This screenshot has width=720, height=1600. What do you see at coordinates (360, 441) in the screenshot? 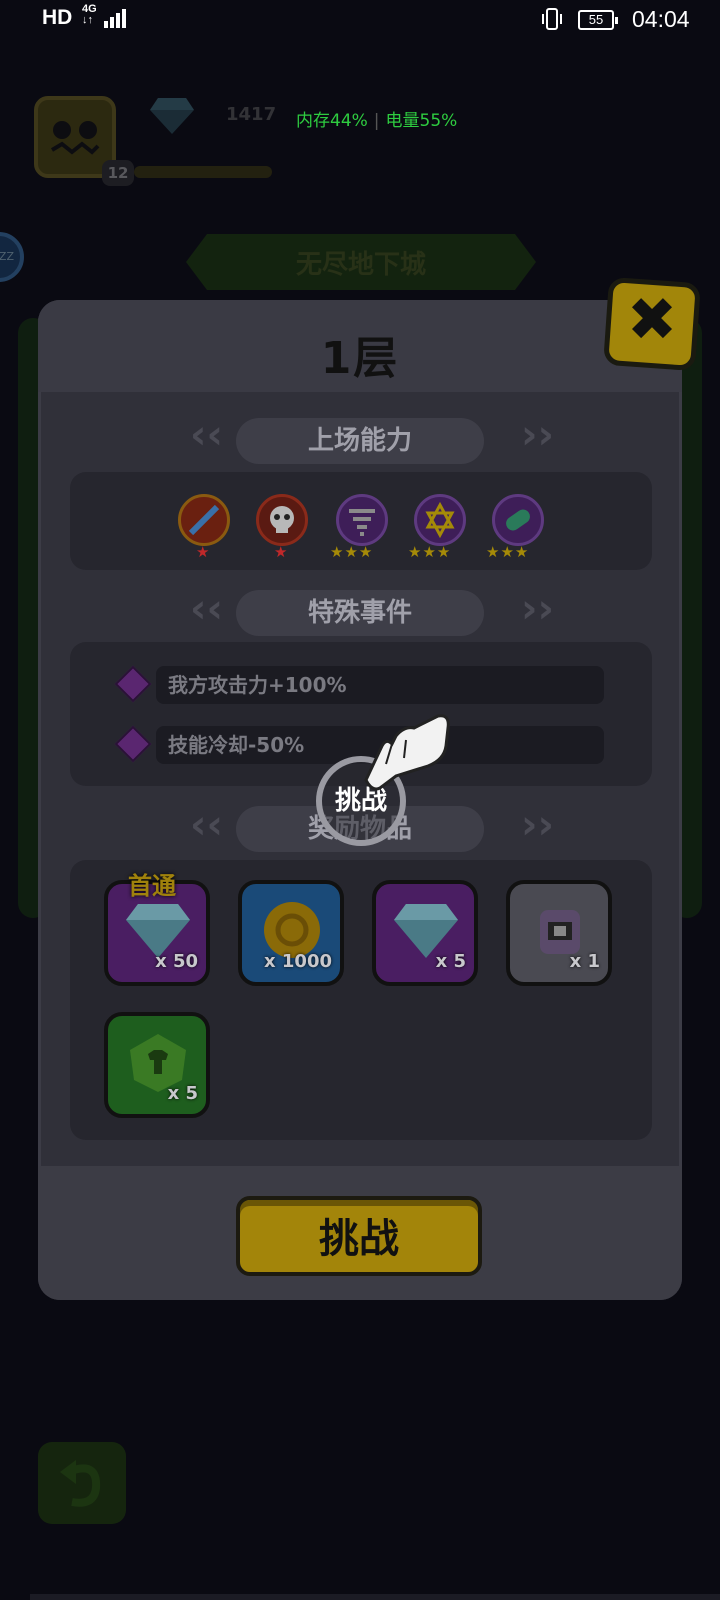
I see `abilities-section-title: 上场能力` at bounding box center [360, 441].